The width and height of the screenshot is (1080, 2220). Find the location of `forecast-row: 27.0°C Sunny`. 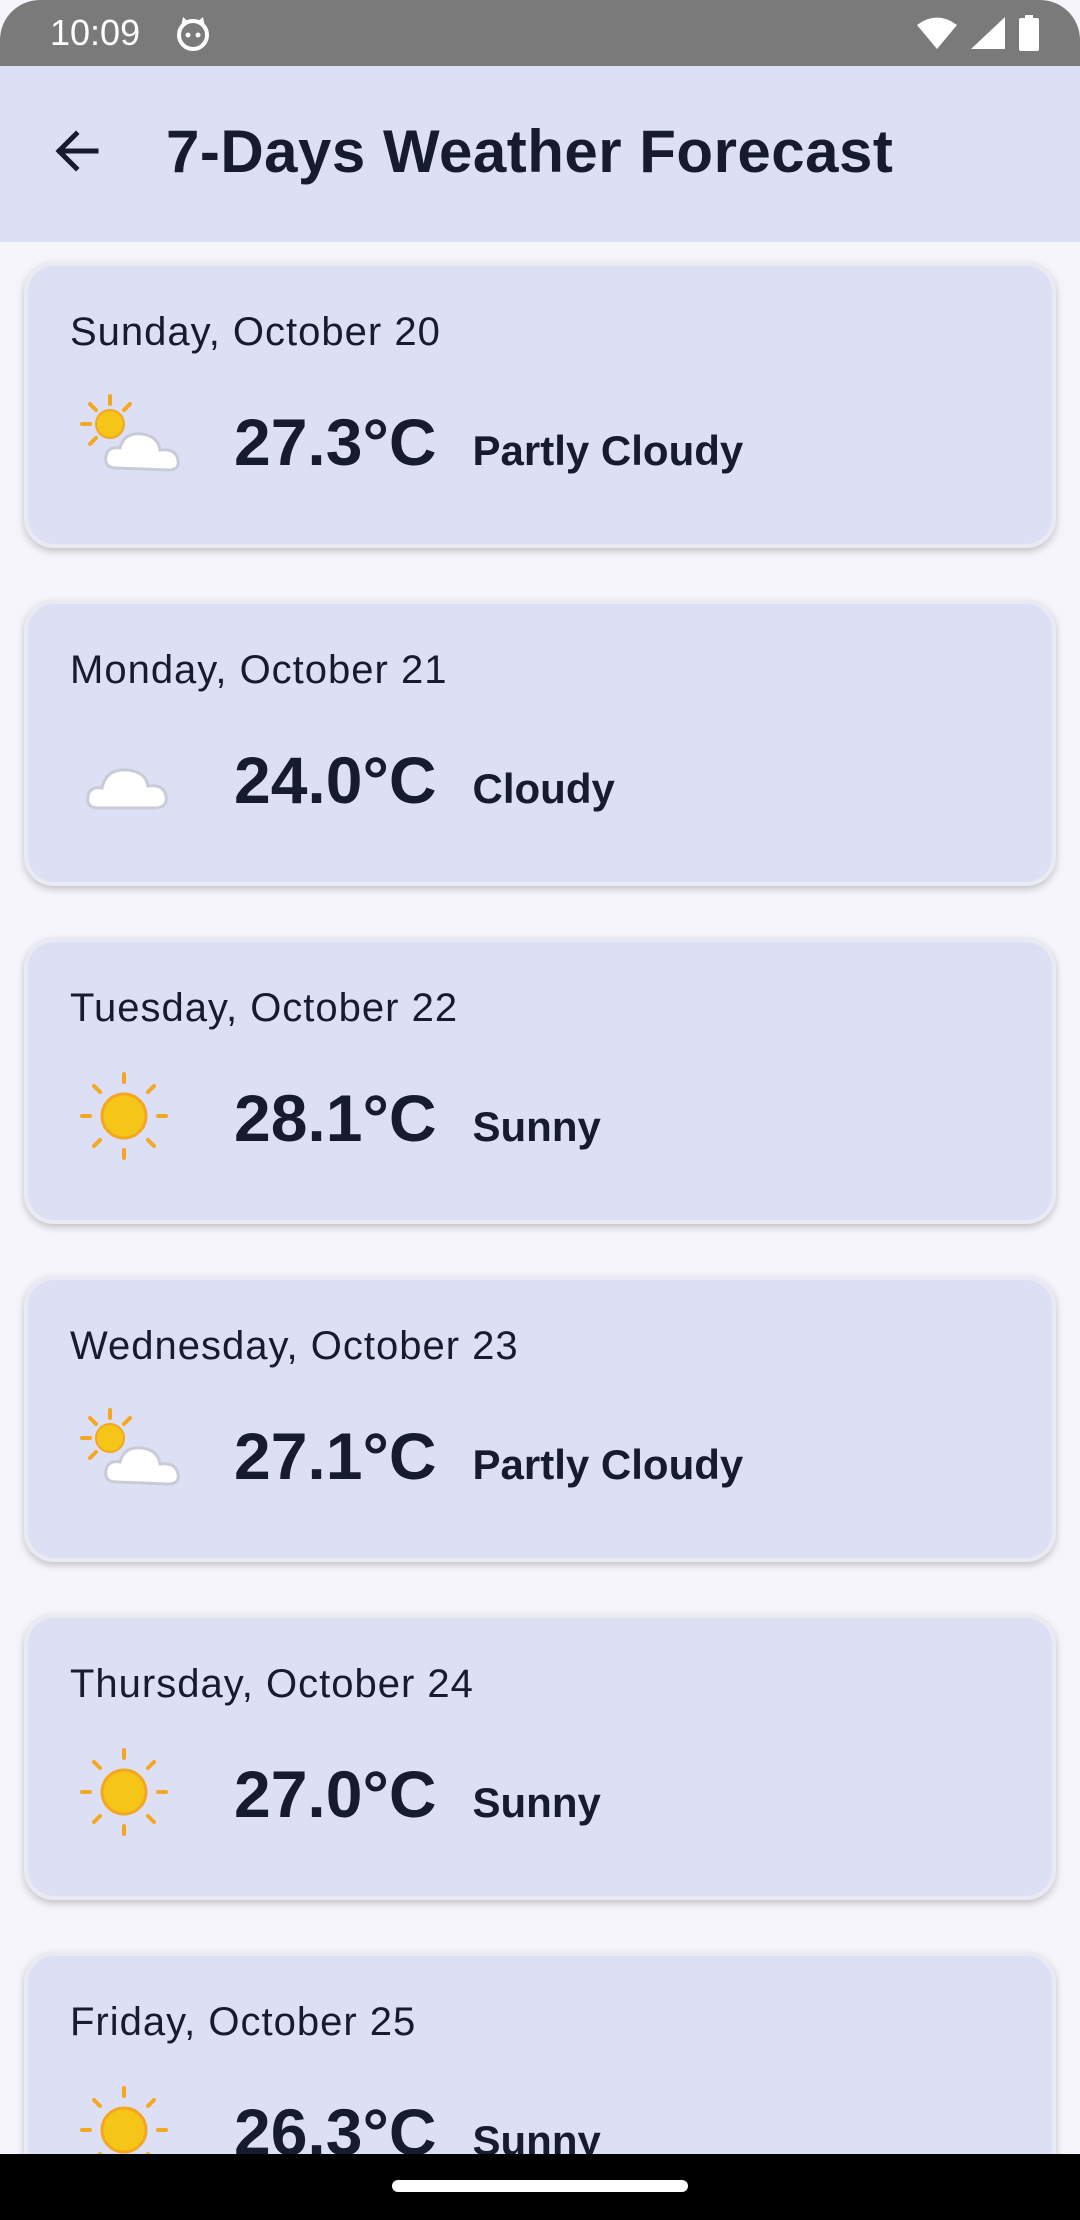

forecast-row: 27.0°C Sunny is located at coordinates (417, 1794).